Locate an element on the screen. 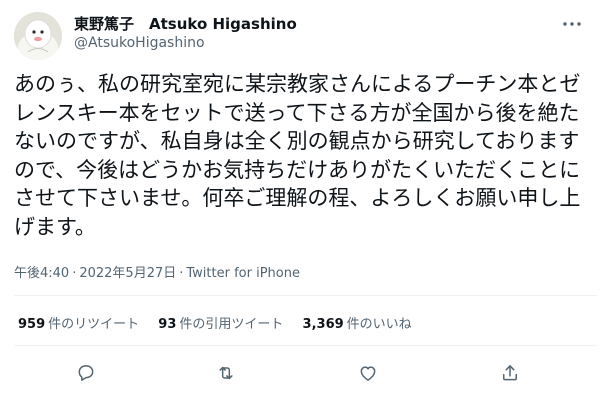  author-name: 東野篤子 Atsuko Higashino is located at coordinates (185, 23).